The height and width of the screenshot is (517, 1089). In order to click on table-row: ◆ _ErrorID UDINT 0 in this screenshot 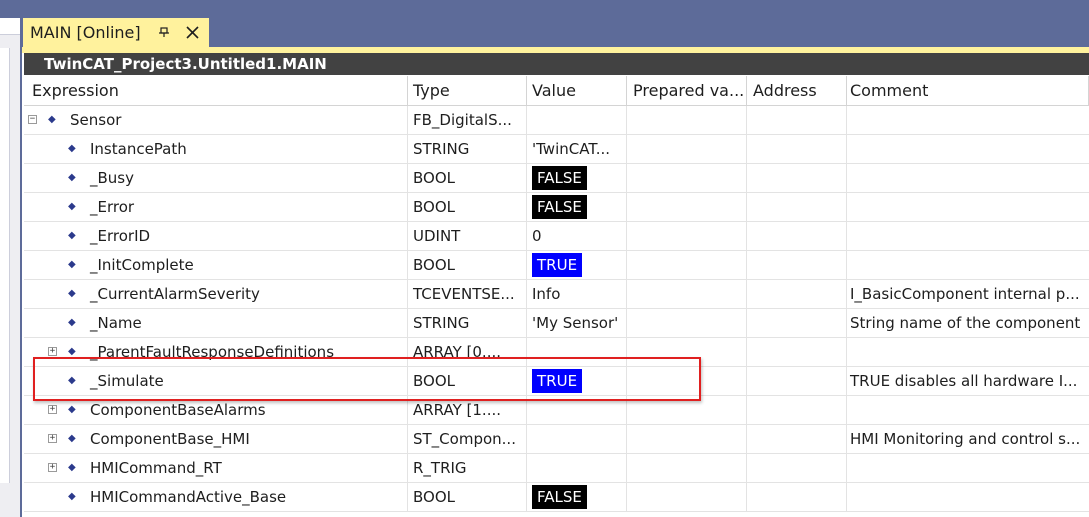, I will do `click(556, 236)`.